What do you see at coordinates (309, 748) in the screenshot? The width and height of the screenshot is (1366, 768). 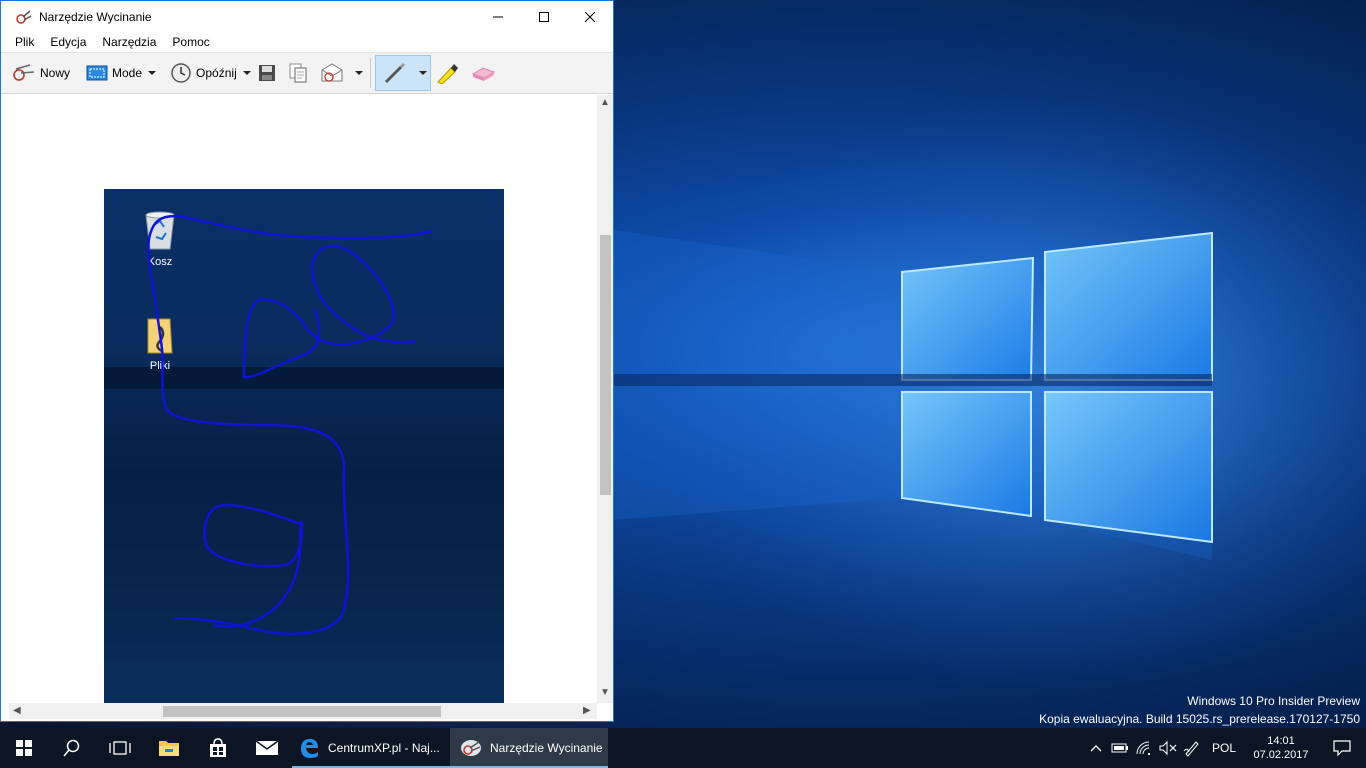 I see `edge-icon` at bounding box center [309, 748].